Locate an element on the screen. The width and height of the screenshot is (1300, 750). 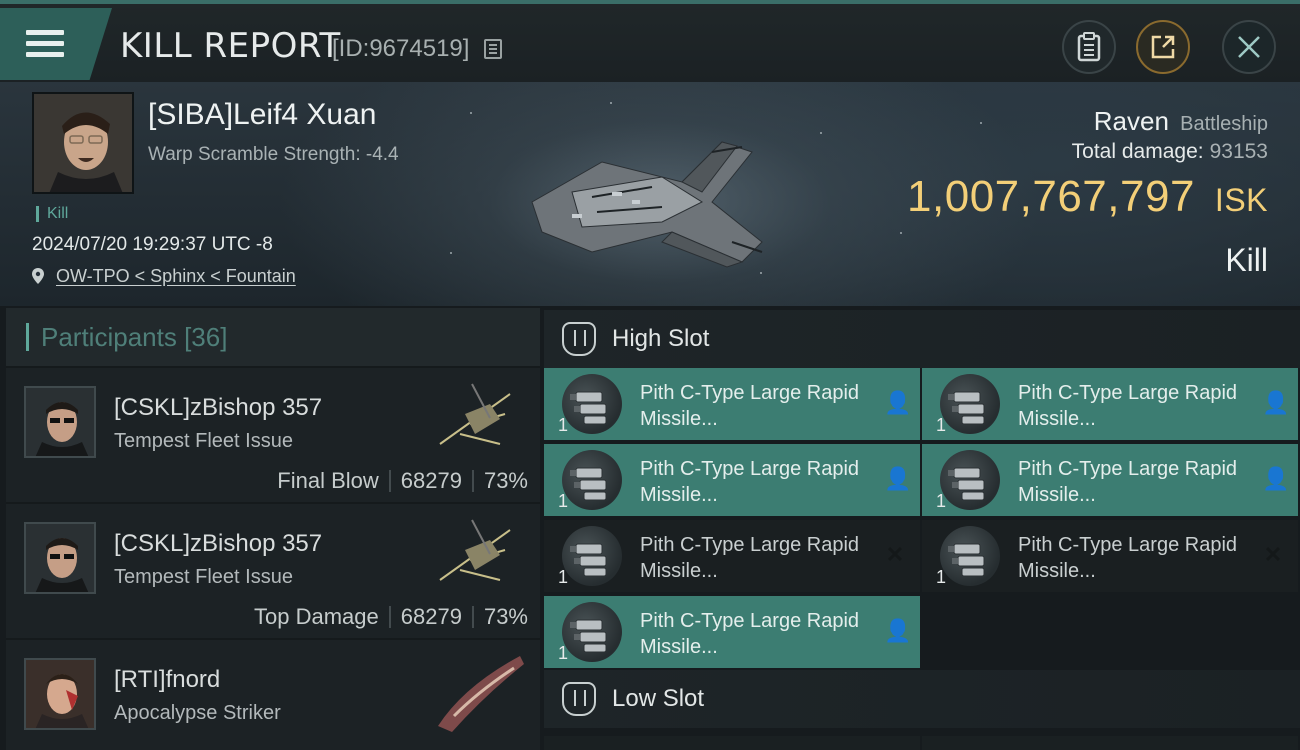
victim-ship-image is located at coordinates (647, 204).